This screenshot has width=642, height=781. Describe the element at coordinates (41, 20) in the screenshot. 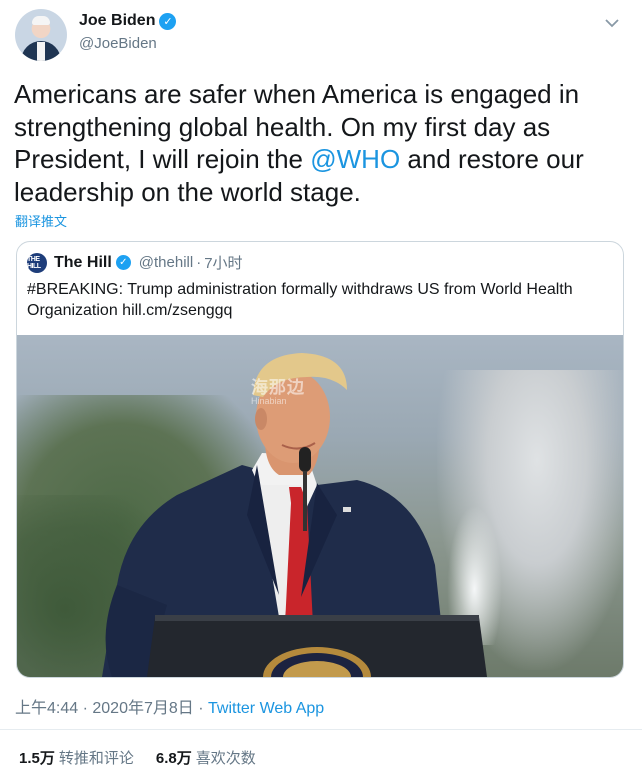

I see `avatar-hair` at that location.